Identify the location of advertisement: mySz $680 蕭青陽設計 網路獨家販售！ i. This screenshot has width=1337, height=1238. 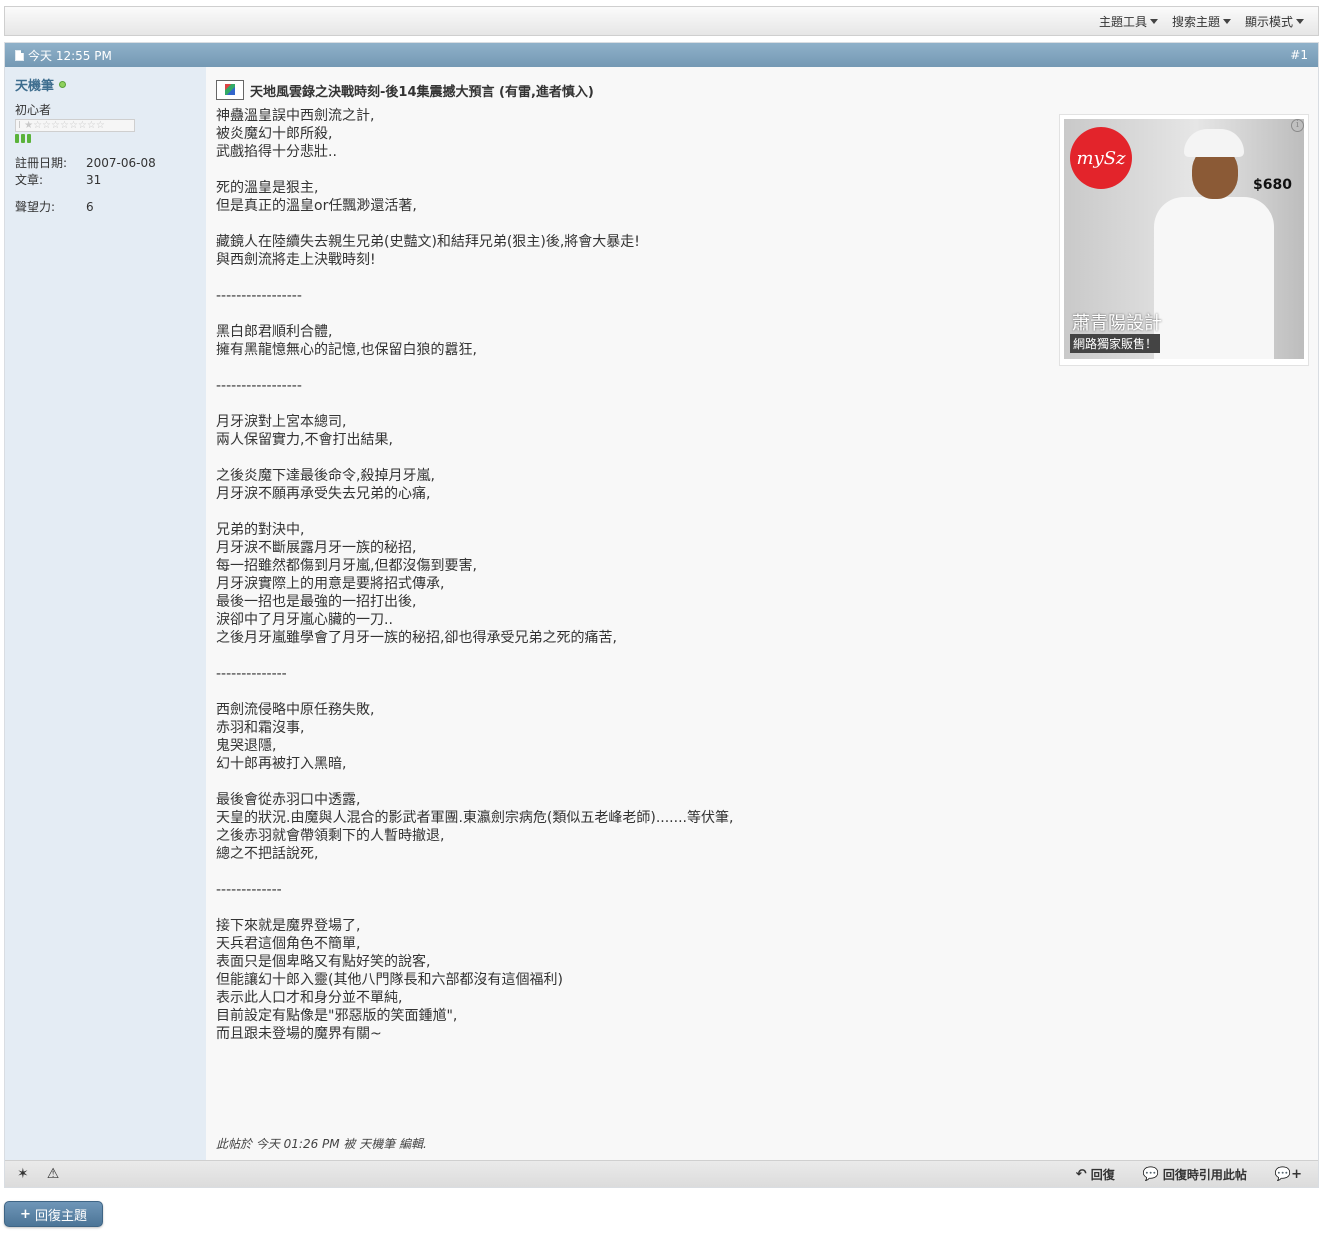
(1184, 240).